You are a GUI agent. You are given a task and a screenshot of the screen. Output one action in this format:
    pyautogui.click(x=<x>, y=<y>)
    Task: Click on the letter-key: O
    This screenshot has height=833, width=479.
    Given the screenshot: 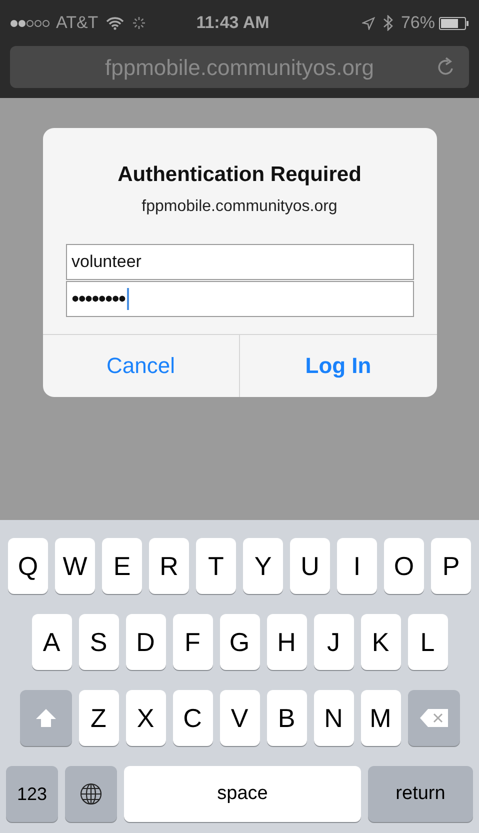 What is the action you would take?
    pyautogui.click(x=404, y=566)
    